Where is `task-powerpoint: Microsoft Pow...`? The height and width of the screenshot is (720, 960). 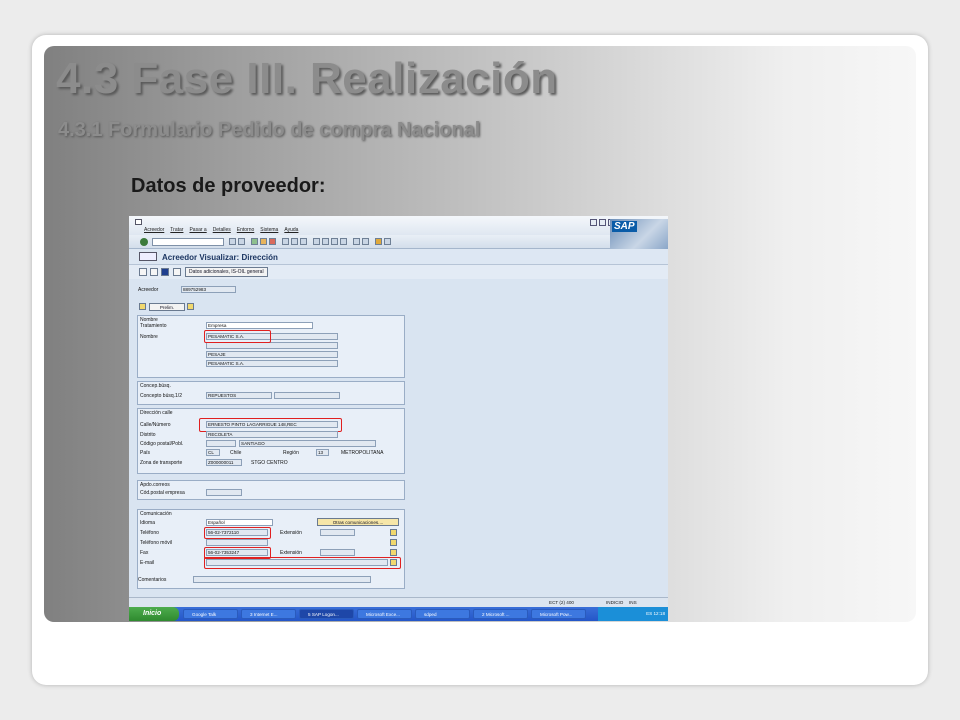 task-powerpoint: Microsoft Pow... is located at coordinates (558, 614).